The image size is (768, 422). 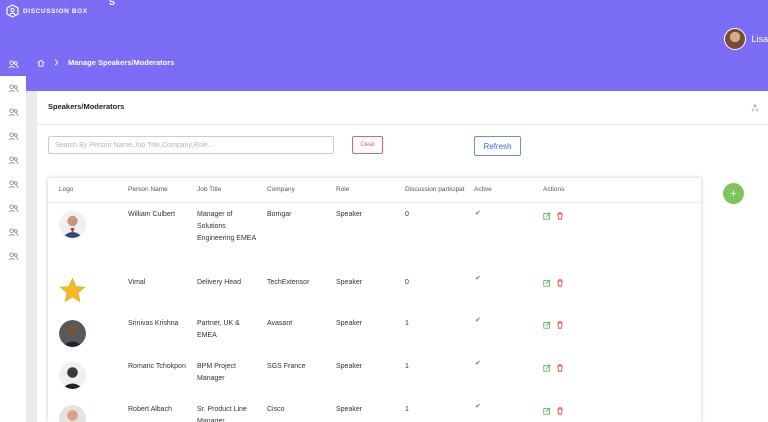 I want to click on person-name: Robert Albach, so click(x=150, y=409).